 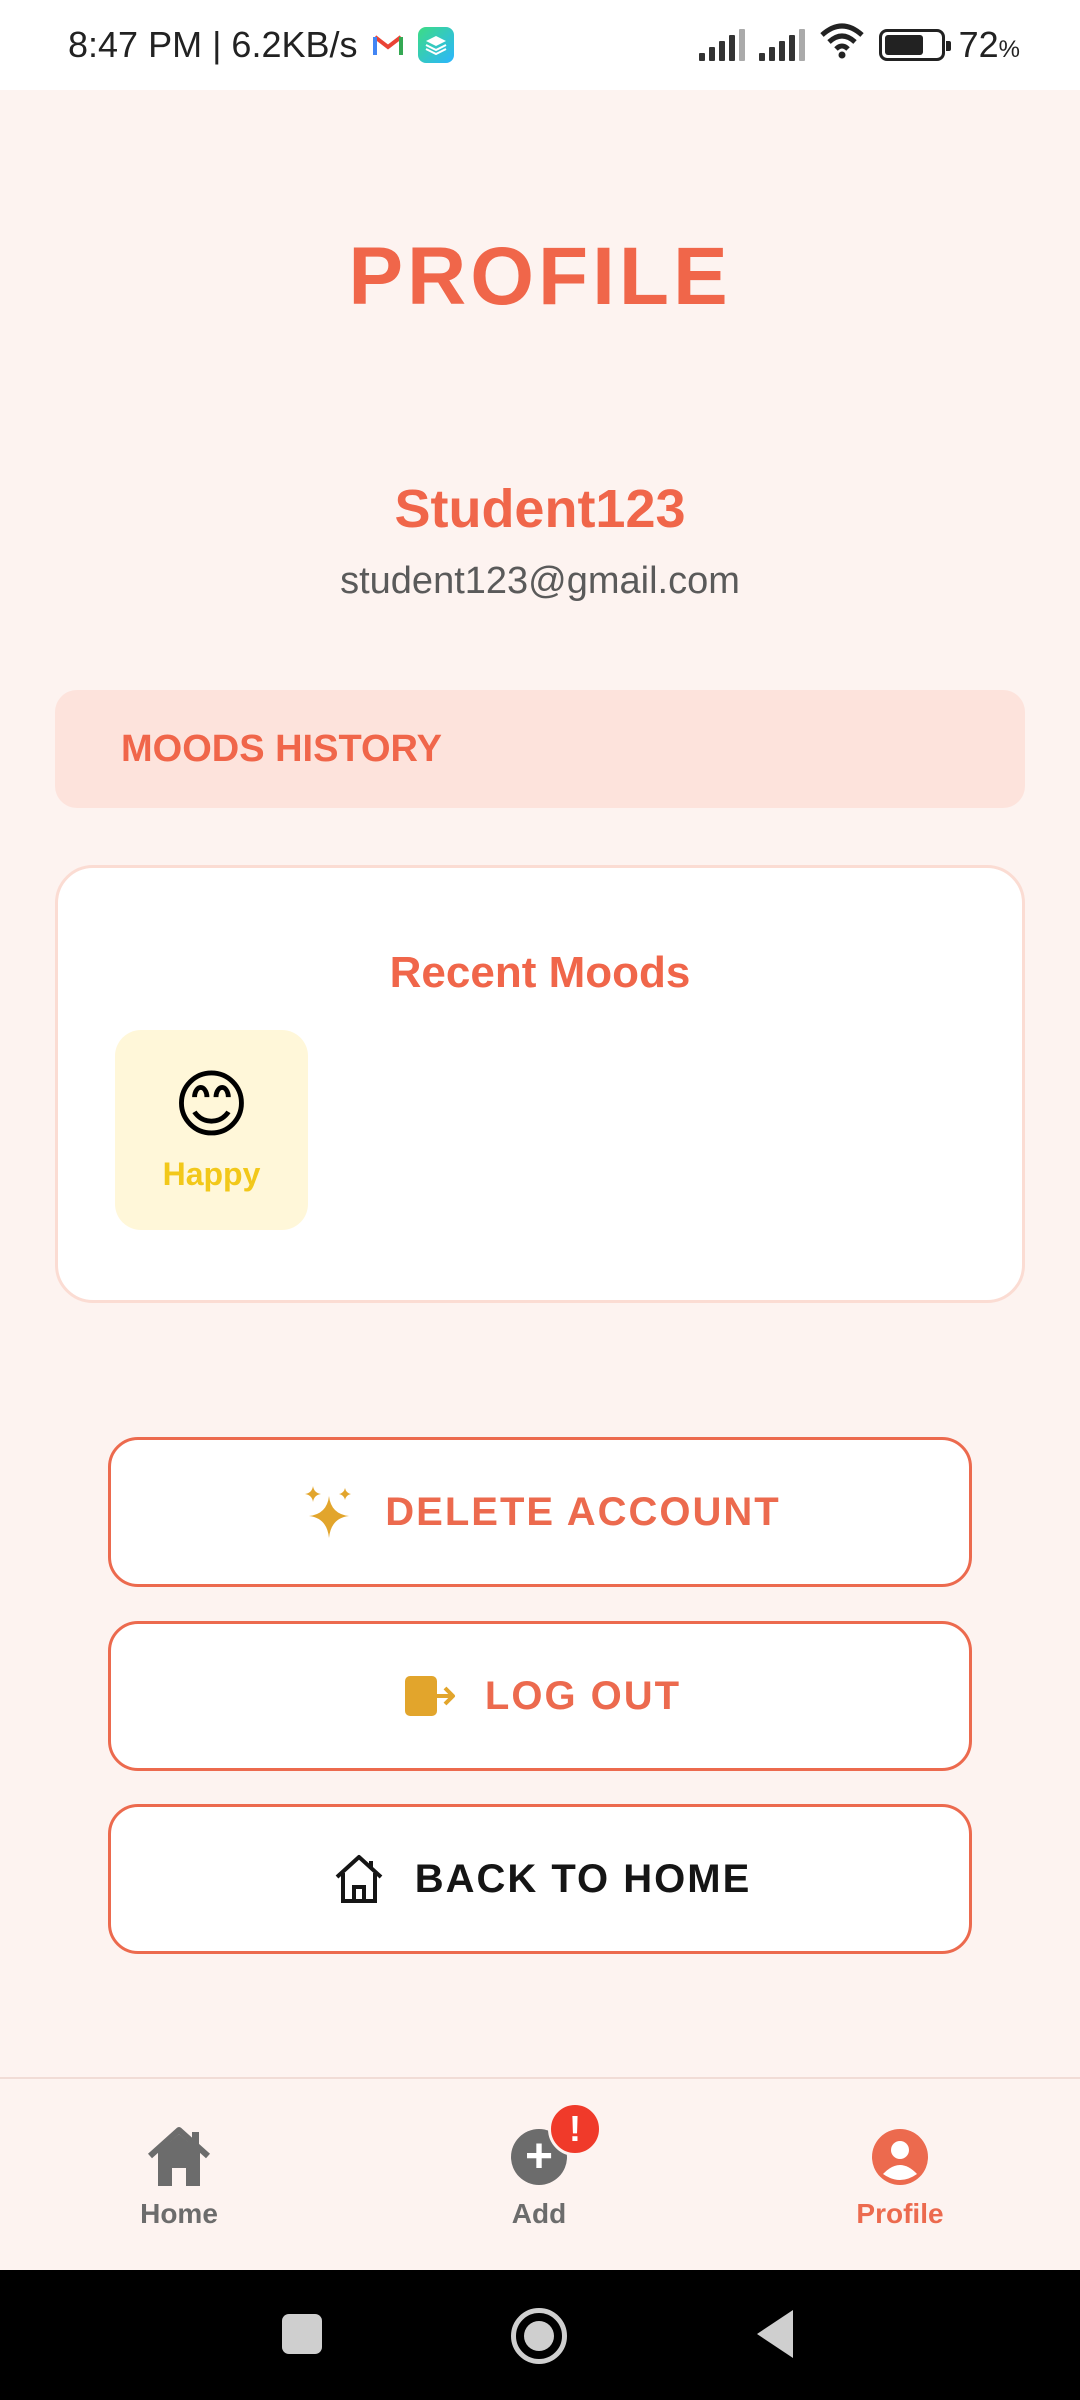 I want to click on moods-history-button: MOODS HISTORY, so click(x=540, y=749).